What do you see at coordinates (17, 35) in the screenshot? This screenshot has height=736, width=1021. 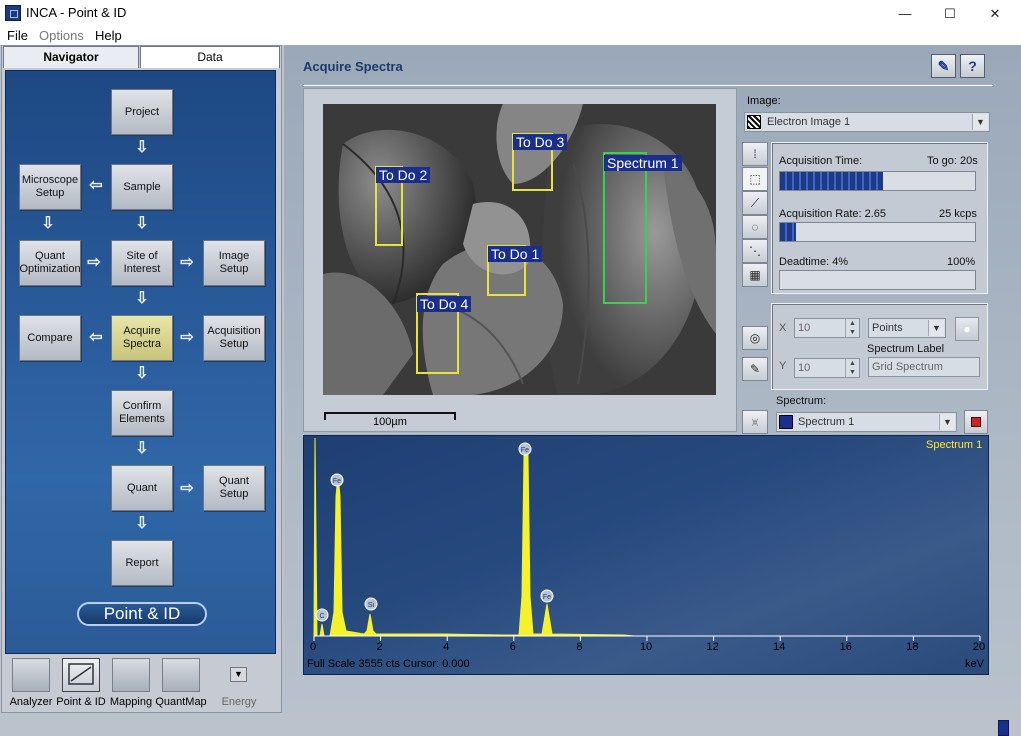 I see `menu-file: File` at bounding box center [17, 35].